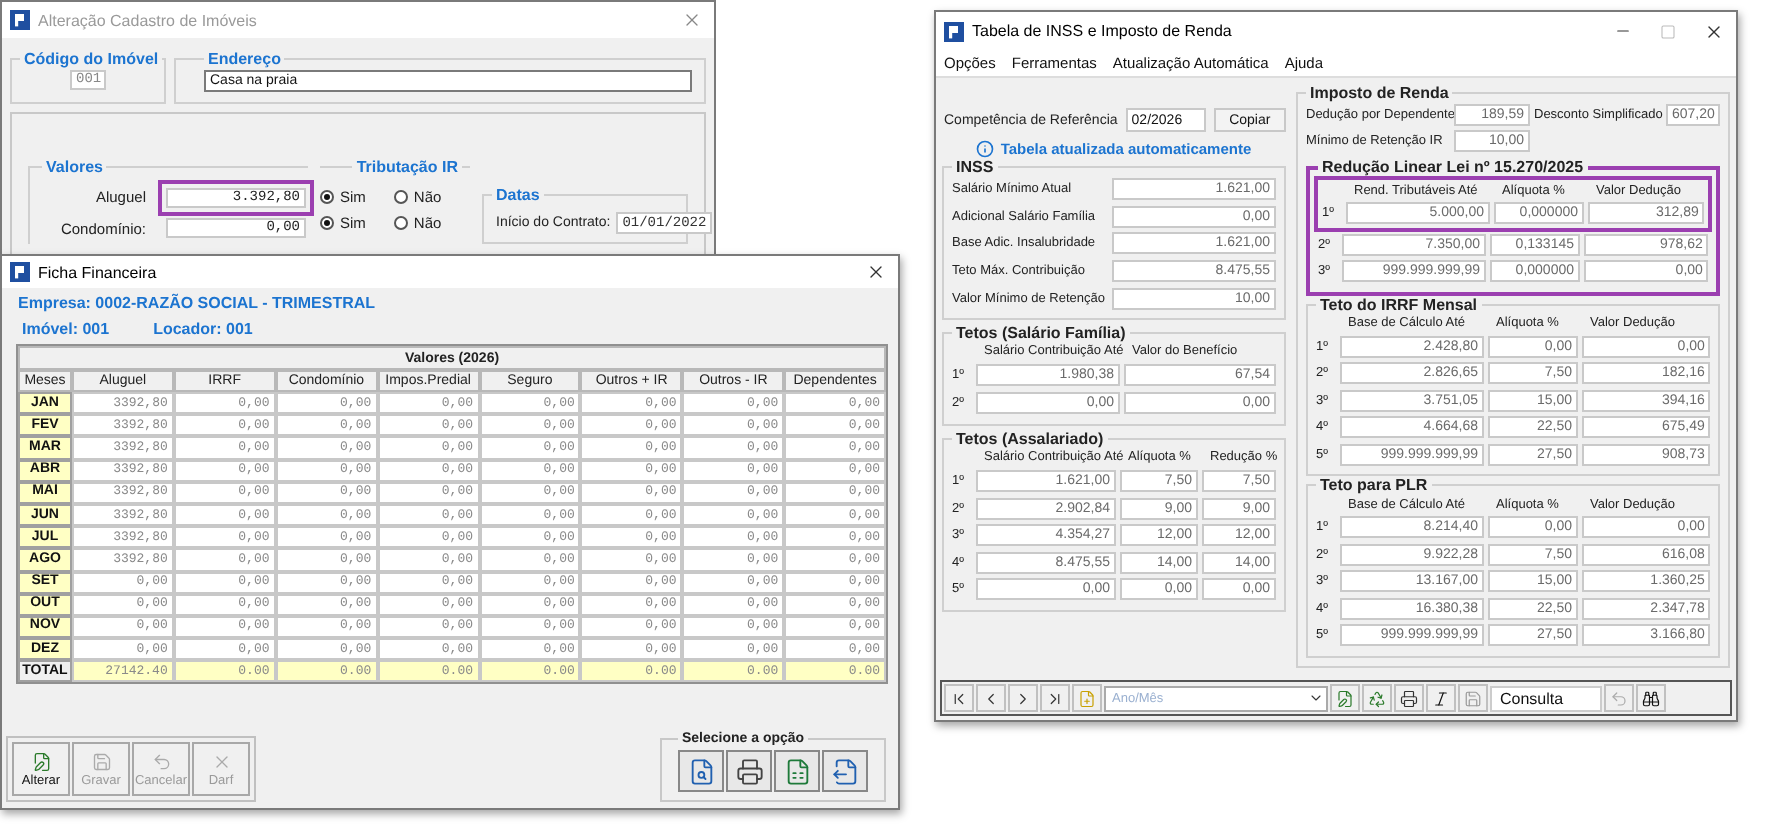 This screenshot has height=828, width=1766. I want to click on binoculars-icon, so click(1651, 698).